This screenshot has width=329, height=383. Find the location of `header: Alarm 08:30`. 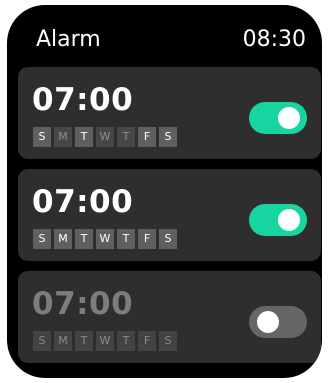

header: Alarm 08:30 is located at coordinates (164, 35).